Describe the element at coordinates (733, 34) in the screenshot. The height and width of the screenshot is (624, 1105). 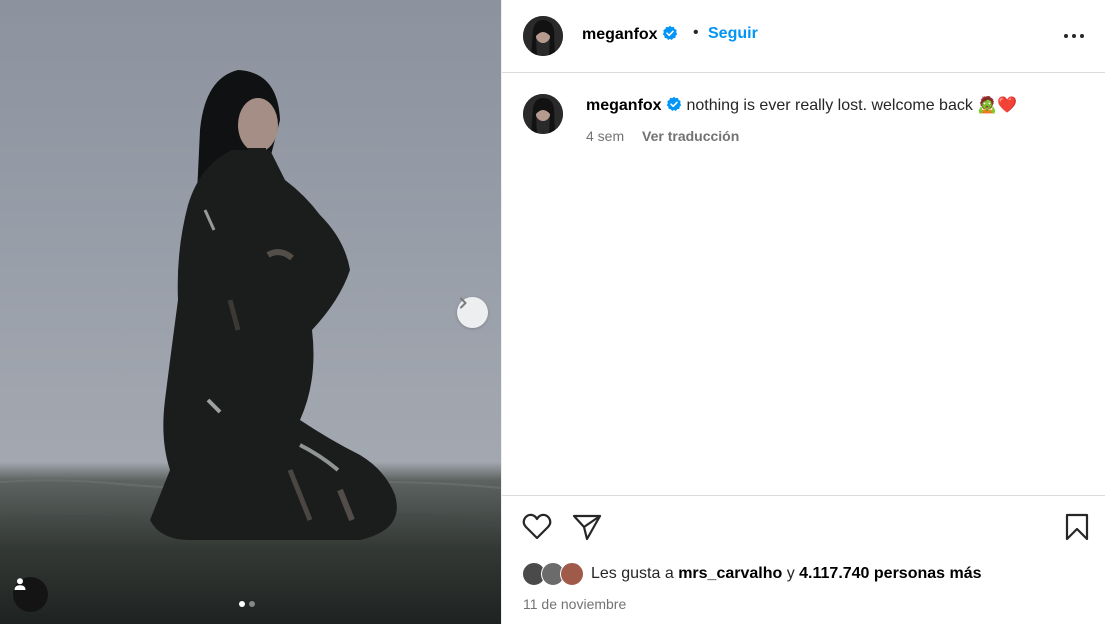
I see `follow-button: Seguir` at that location.